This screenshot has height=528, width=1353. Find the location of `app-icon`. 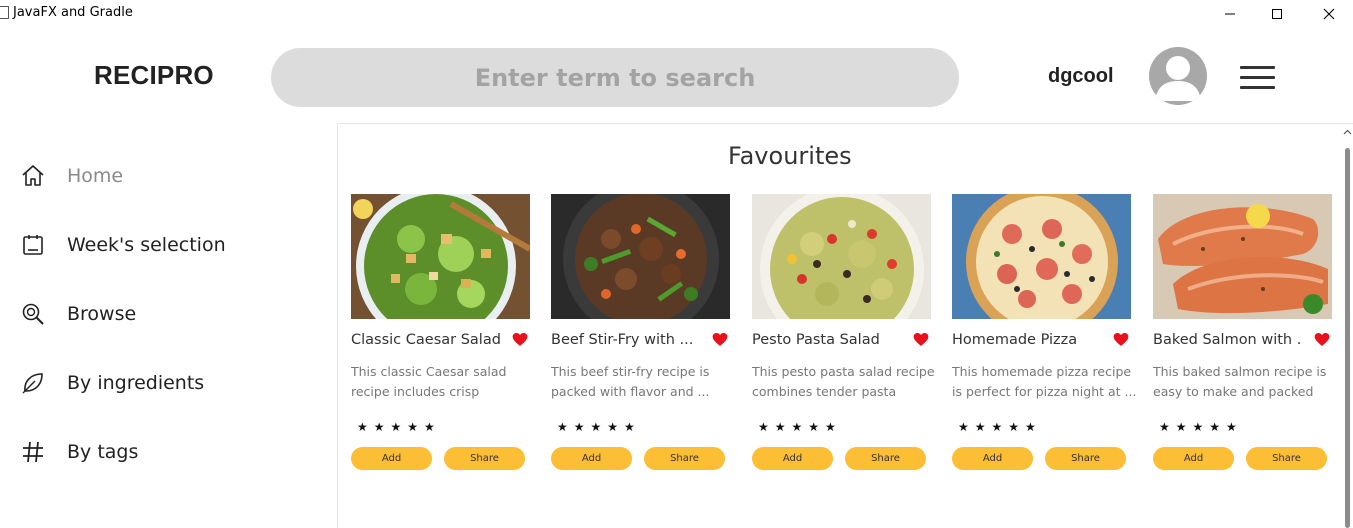

app-icon is located at coordinates (4, 12).